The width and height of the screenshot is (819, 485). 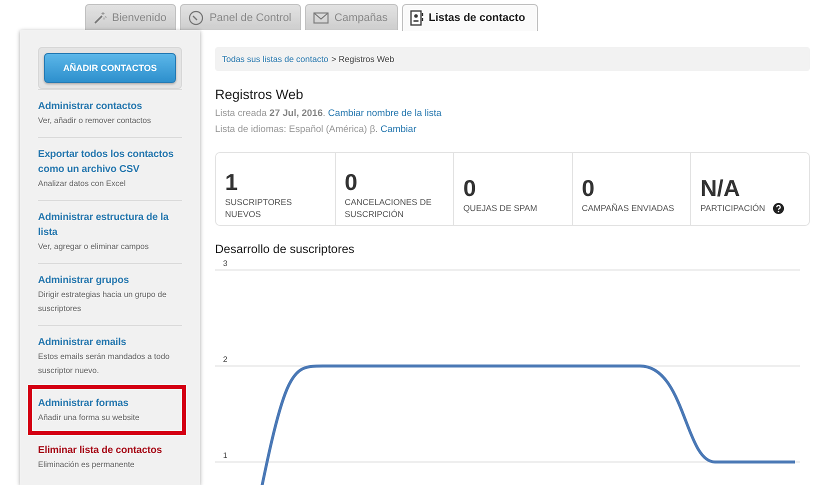 What do you see at coordinates (417, 18) in the screenshot?
I see `contact-card-icon` at bounding box center [417, 18].